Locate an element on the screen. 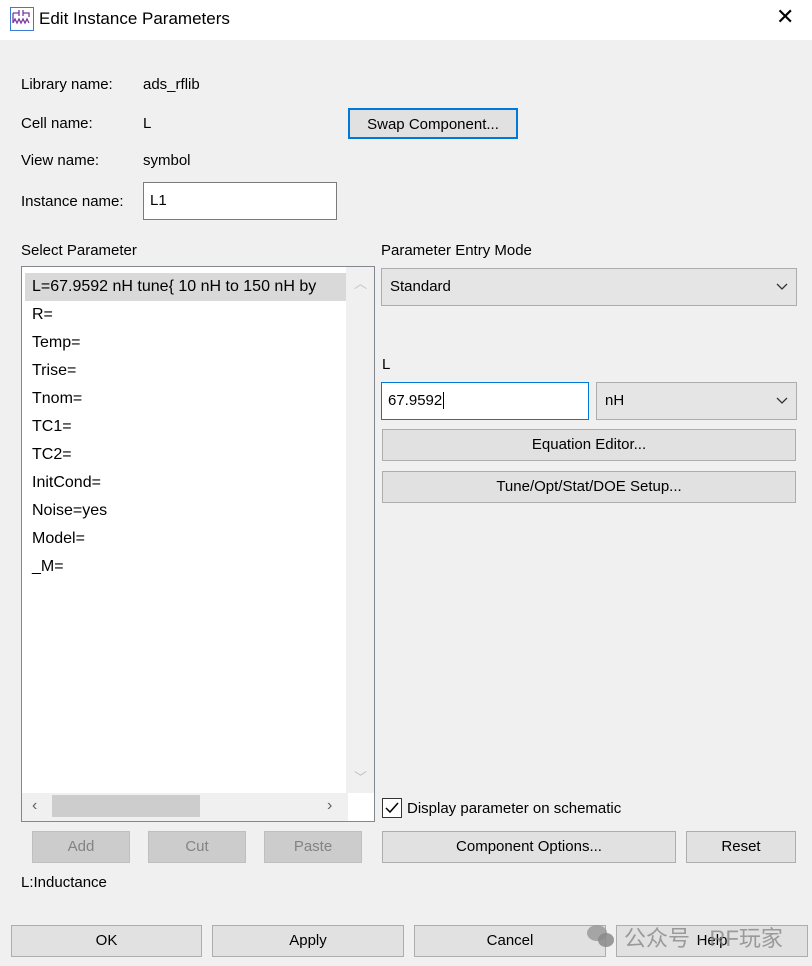 Image resolution: width=812 pixels, height=966 pixels. window-title: Edit Instance Parameters is located at coordinates (134, 18).